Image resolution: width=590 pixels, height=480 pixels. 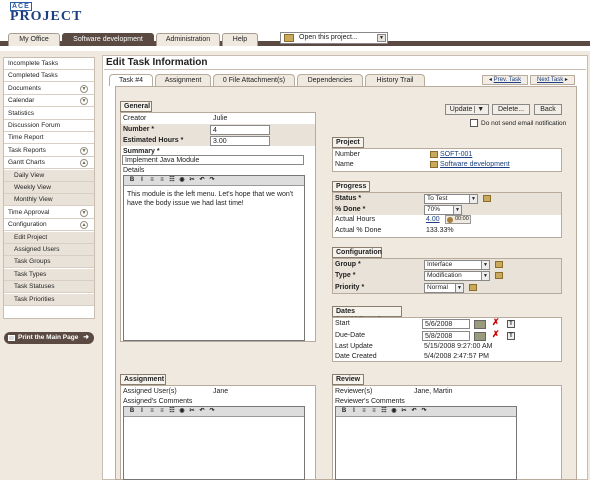 What do you see at coordinates (334, 38) in the screenshot?
I see `project-select: Open this project... ▼` at bounding box center [334, 38].